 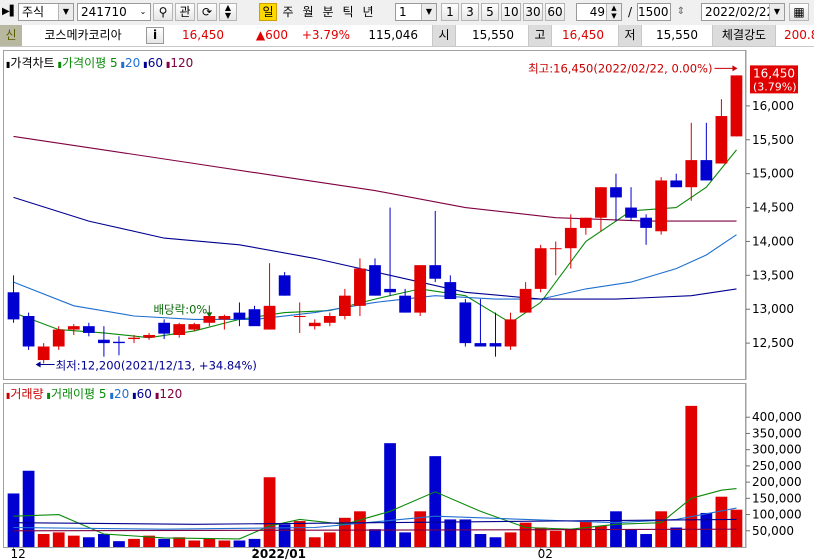 What do you see at coordinates (545, 553) in the screenshot?
I see `x-axis-label: 02` at bounding box center [545, 553].